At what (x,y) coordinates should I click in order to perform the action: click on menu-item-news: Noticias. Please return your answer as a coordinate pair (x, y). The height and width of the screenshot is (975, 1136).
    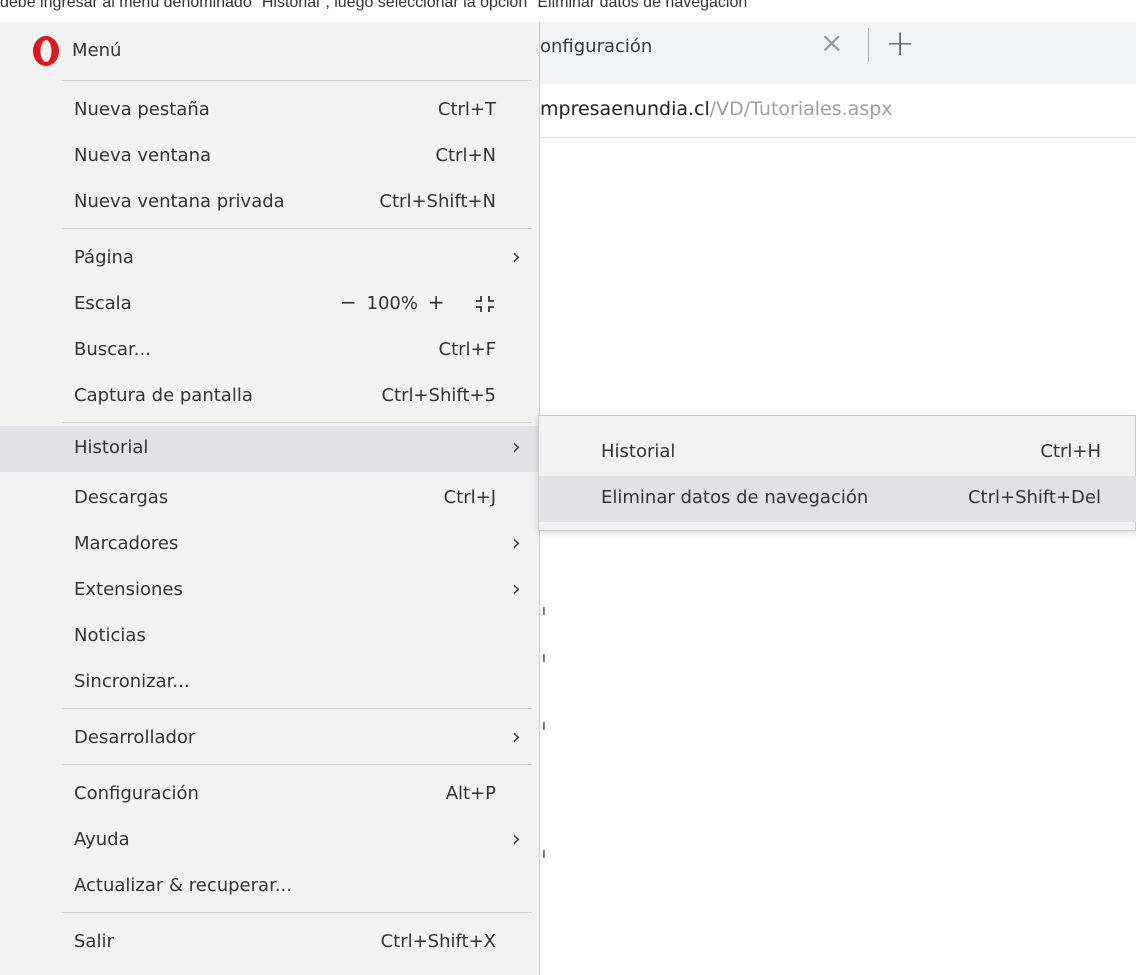
    Looking at the image, I should click on (270, 637).